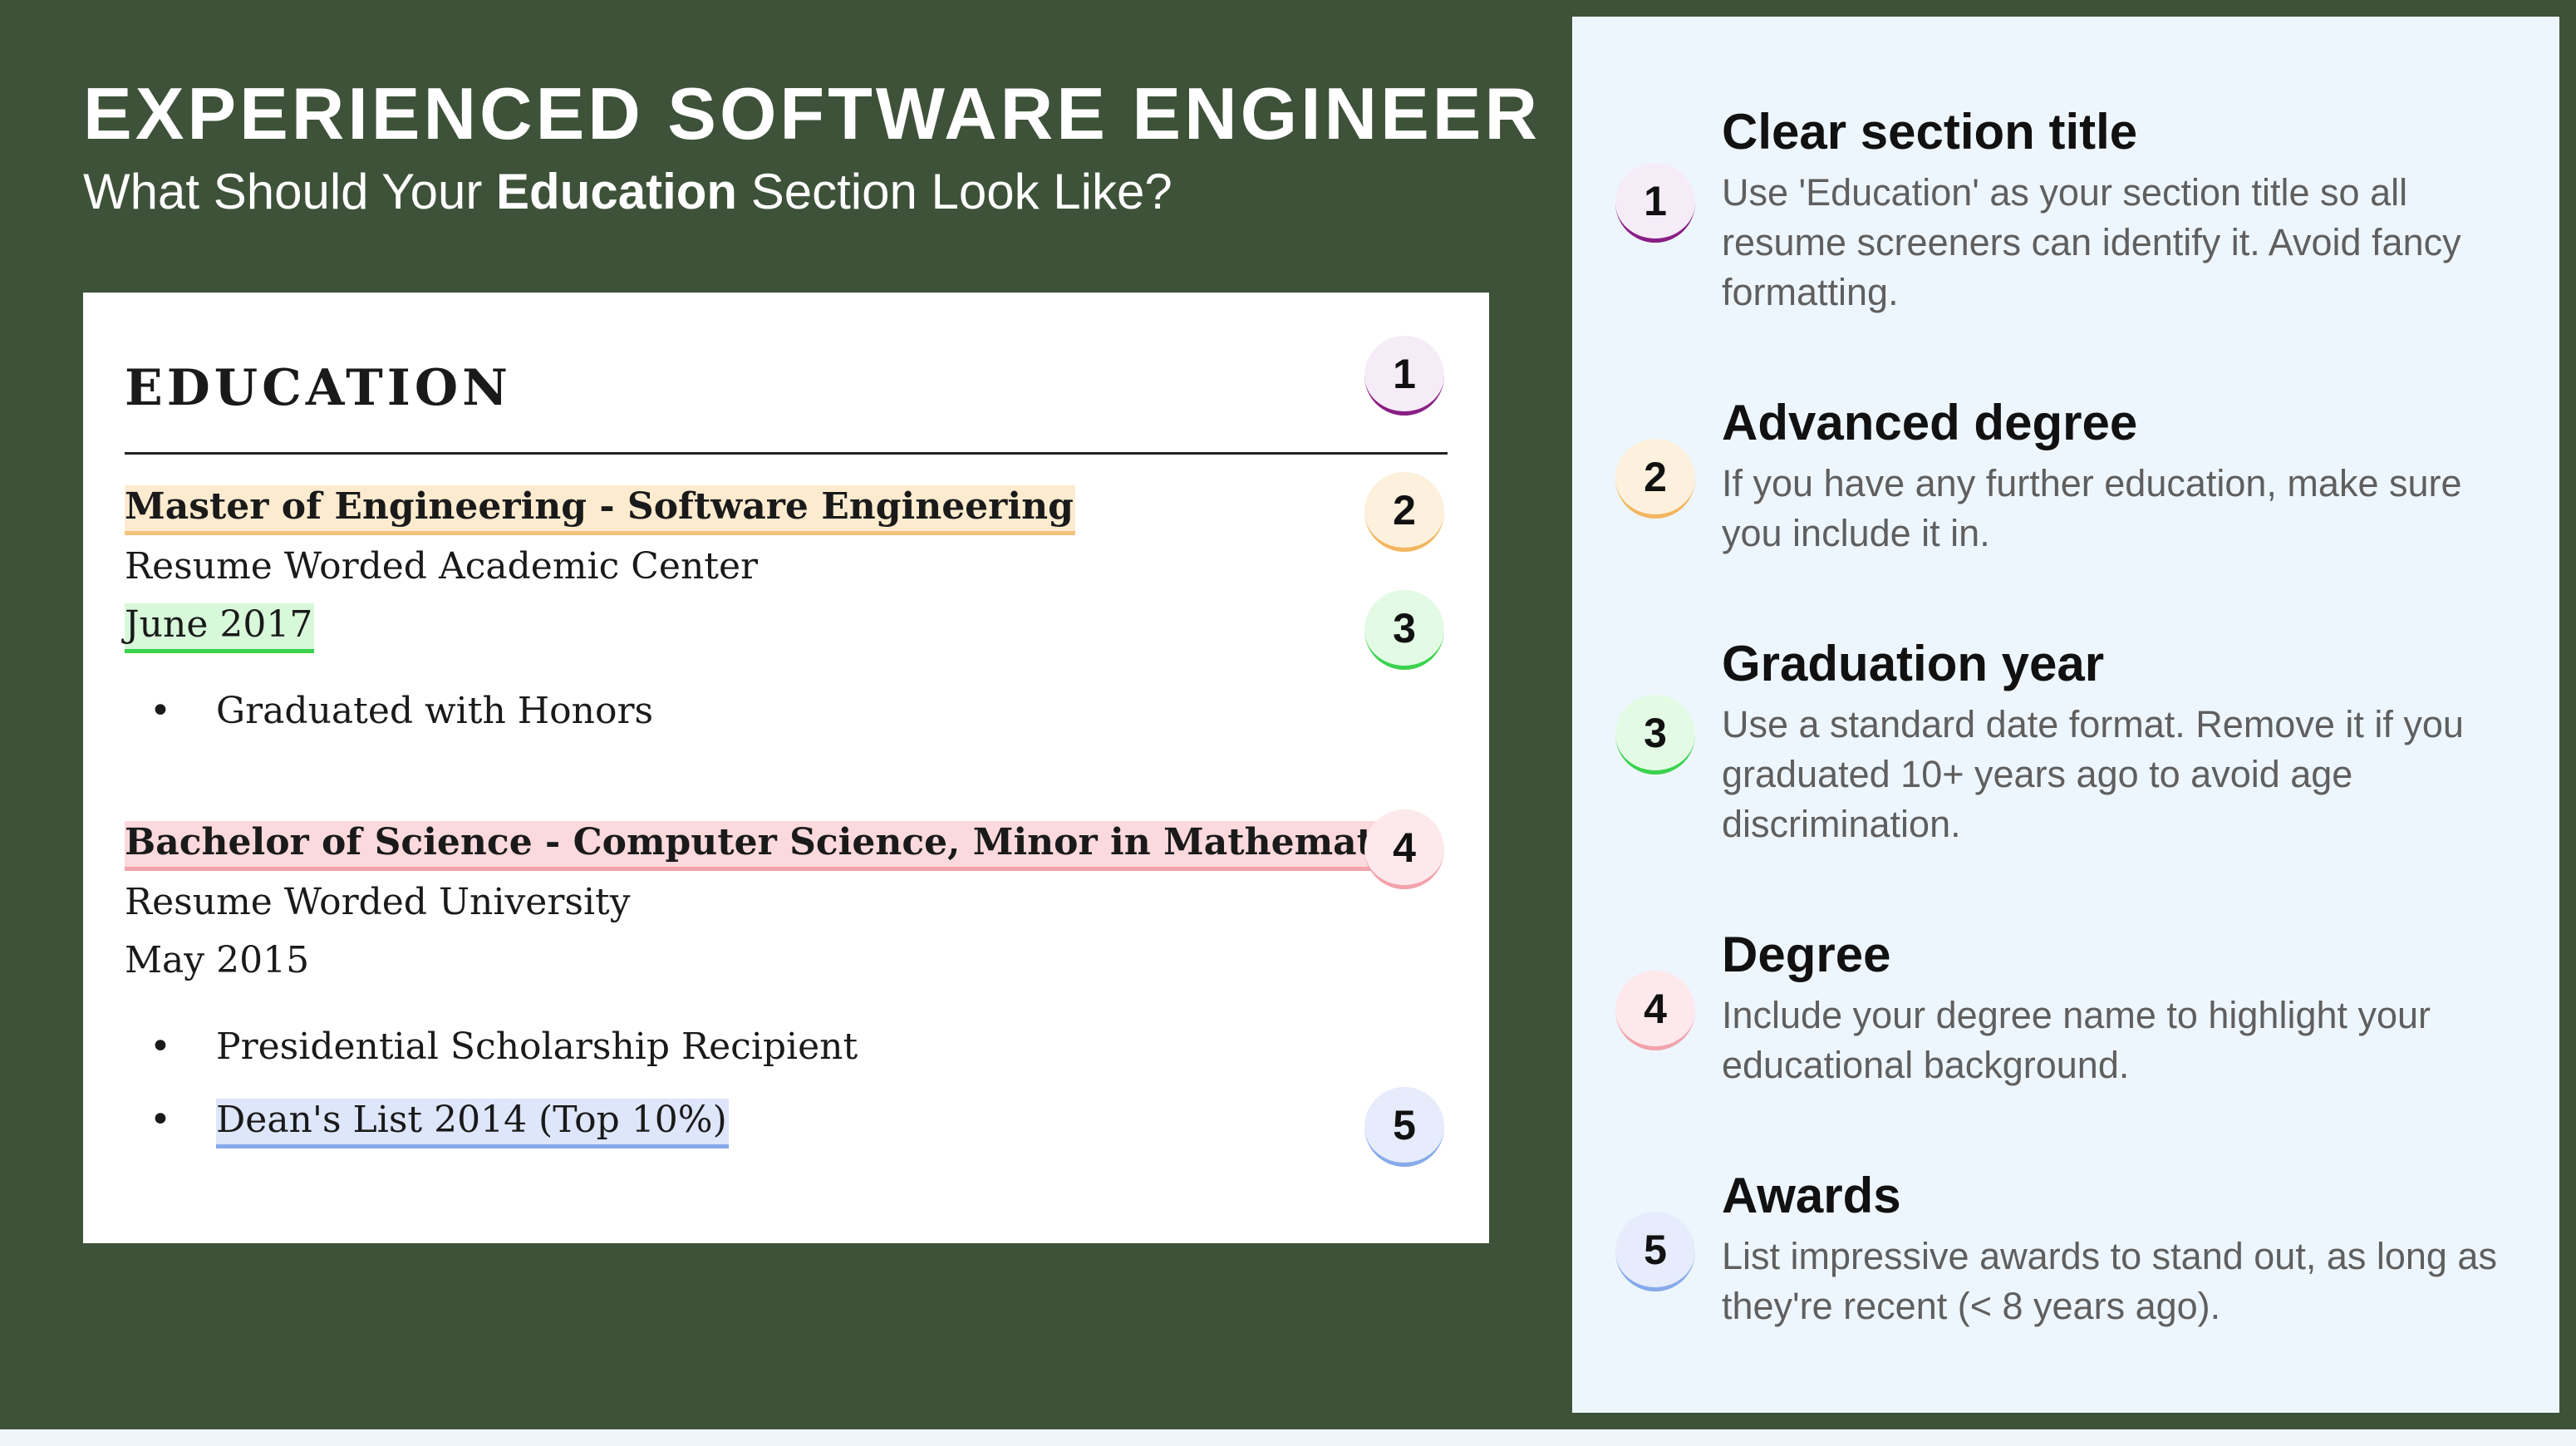 Image resolution: width=2576 pixels, height=1446 pixels. What do you see at coordinates (1404, 1127) in the screenshot?
I see `marker-badge-5: 5` at bounding box center [1404, 1127].